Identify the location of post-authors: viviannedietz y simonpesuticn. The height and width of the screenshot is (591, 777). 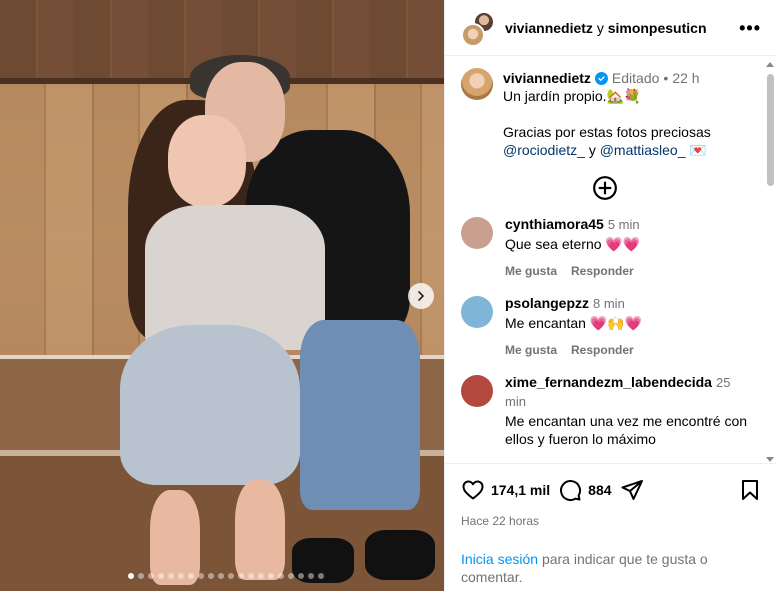
(606, 28).